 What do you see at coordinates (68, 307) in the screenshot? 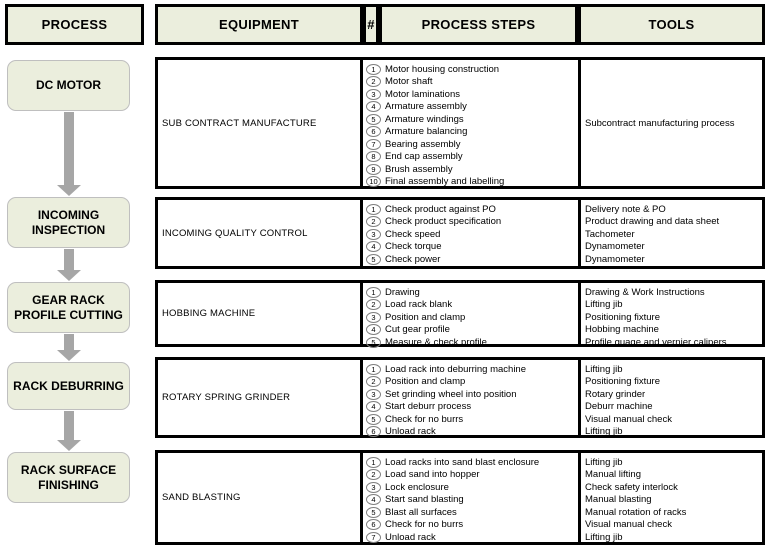
I see `process-step-box: GEAR RACK PROFILE CUTTING` at bounding box center [68, 307].